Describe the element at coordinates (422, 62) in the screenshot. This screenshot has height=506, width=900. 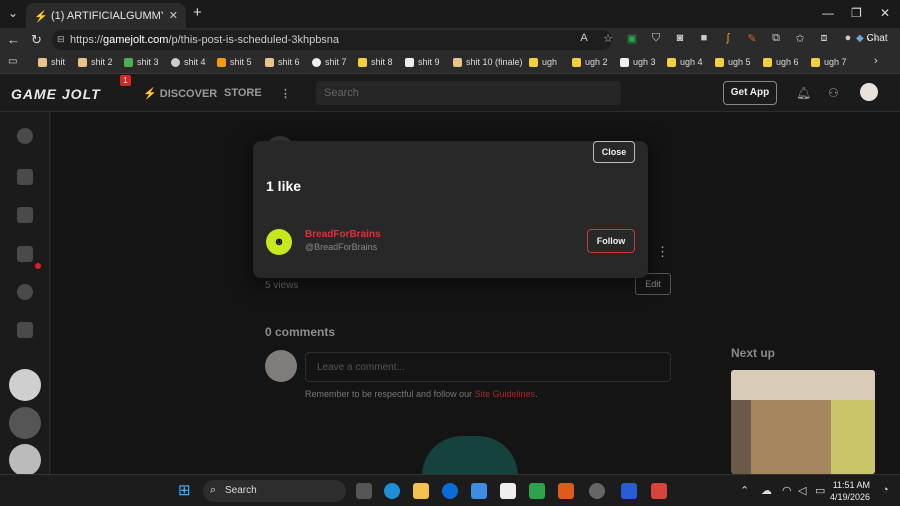
I see `bookmark-item: shit 9` at that location.